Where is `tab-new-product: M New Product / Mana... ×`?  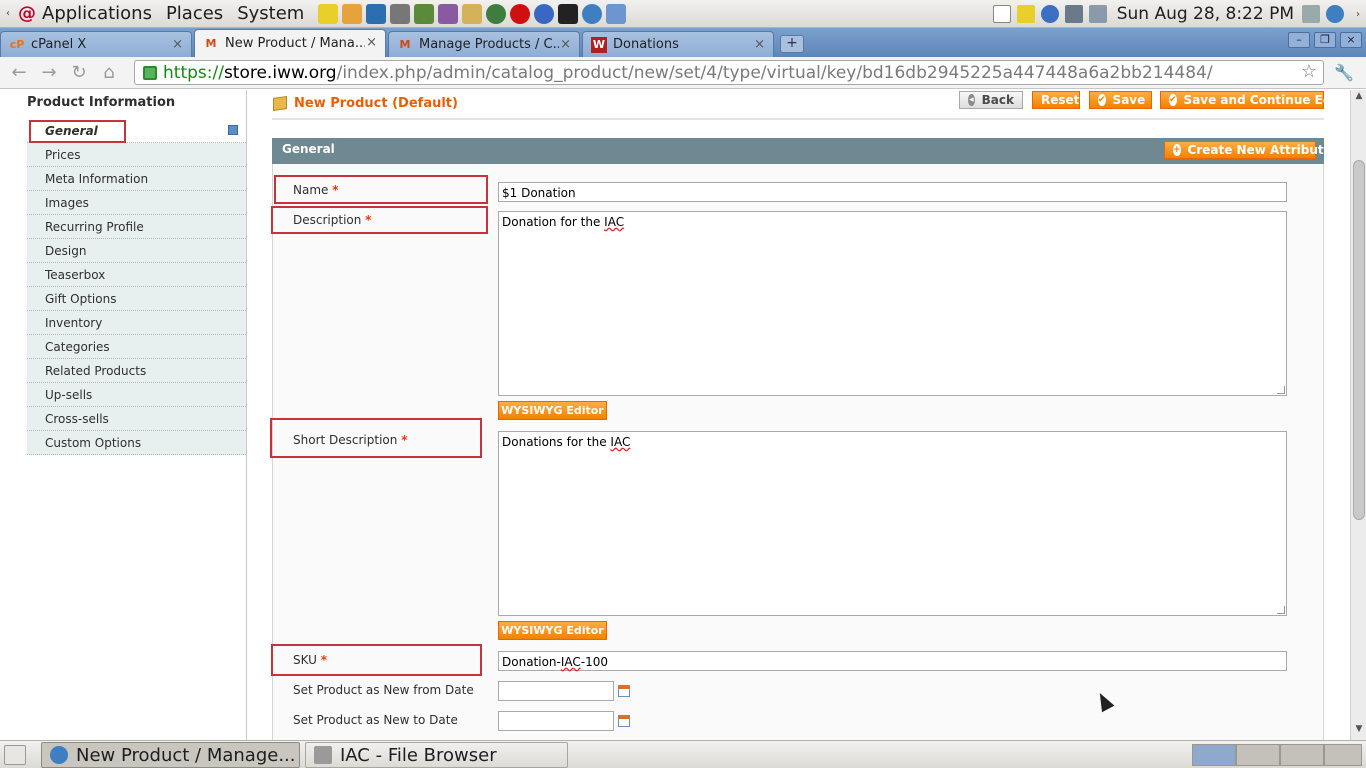 tab-new-product: M New Product / Mana... × is located at coordinates (290, 43).